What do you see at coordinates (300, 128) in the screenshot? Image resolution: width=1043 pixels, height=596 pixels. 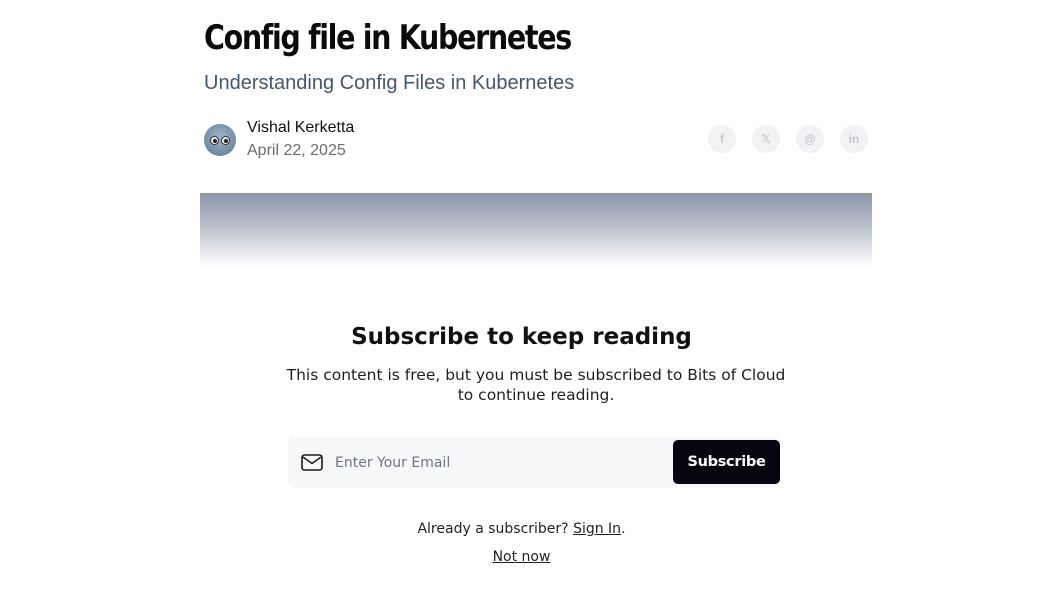 I see `author-name: Vishal Kerketta` at bounding box center [300, 128].